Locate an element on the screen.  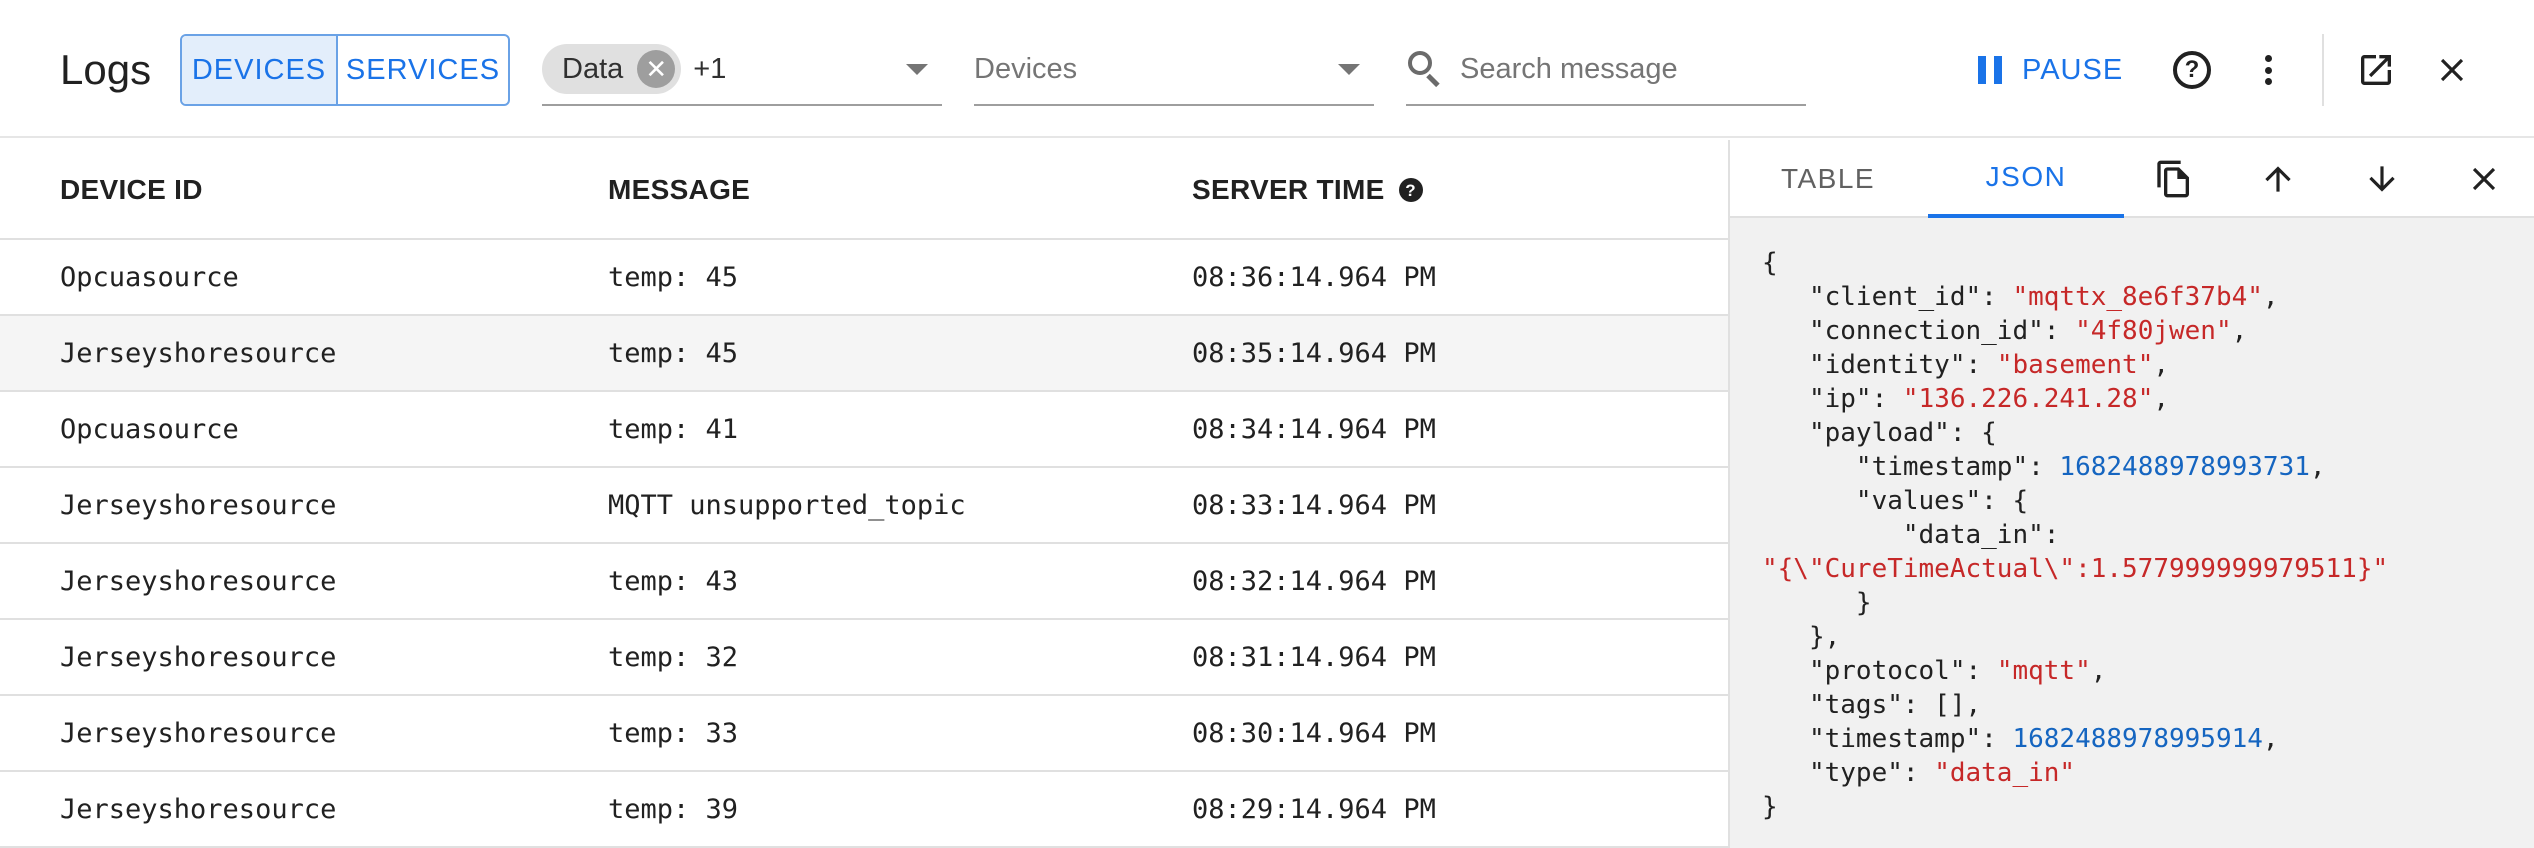
filter-chip-data: Data ✕ is located at coordinates (612, 69).